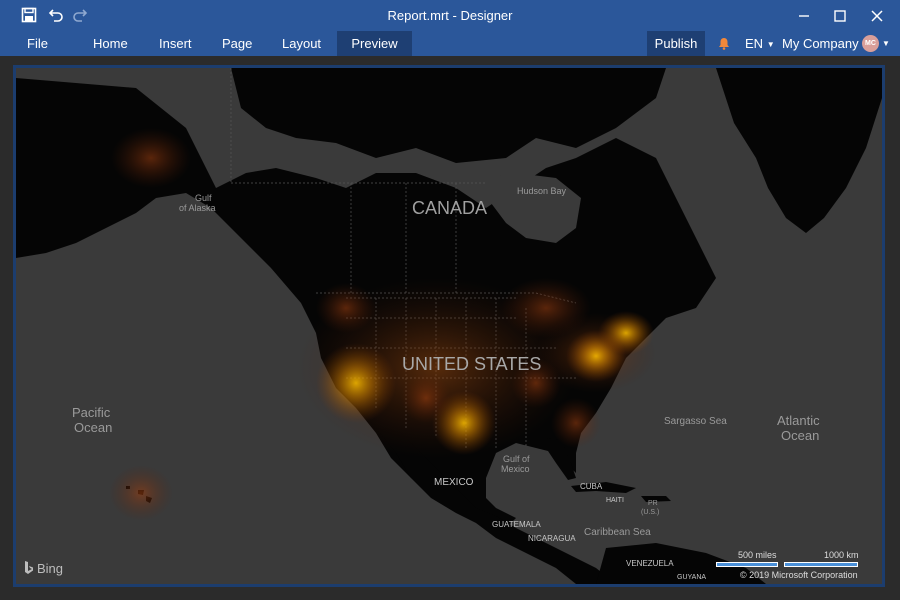  What do you see at coordinates (542, 191) in the screenshot?
I see `label-hudson-bay: Hudson Bay` at bounding box center [542, 191].